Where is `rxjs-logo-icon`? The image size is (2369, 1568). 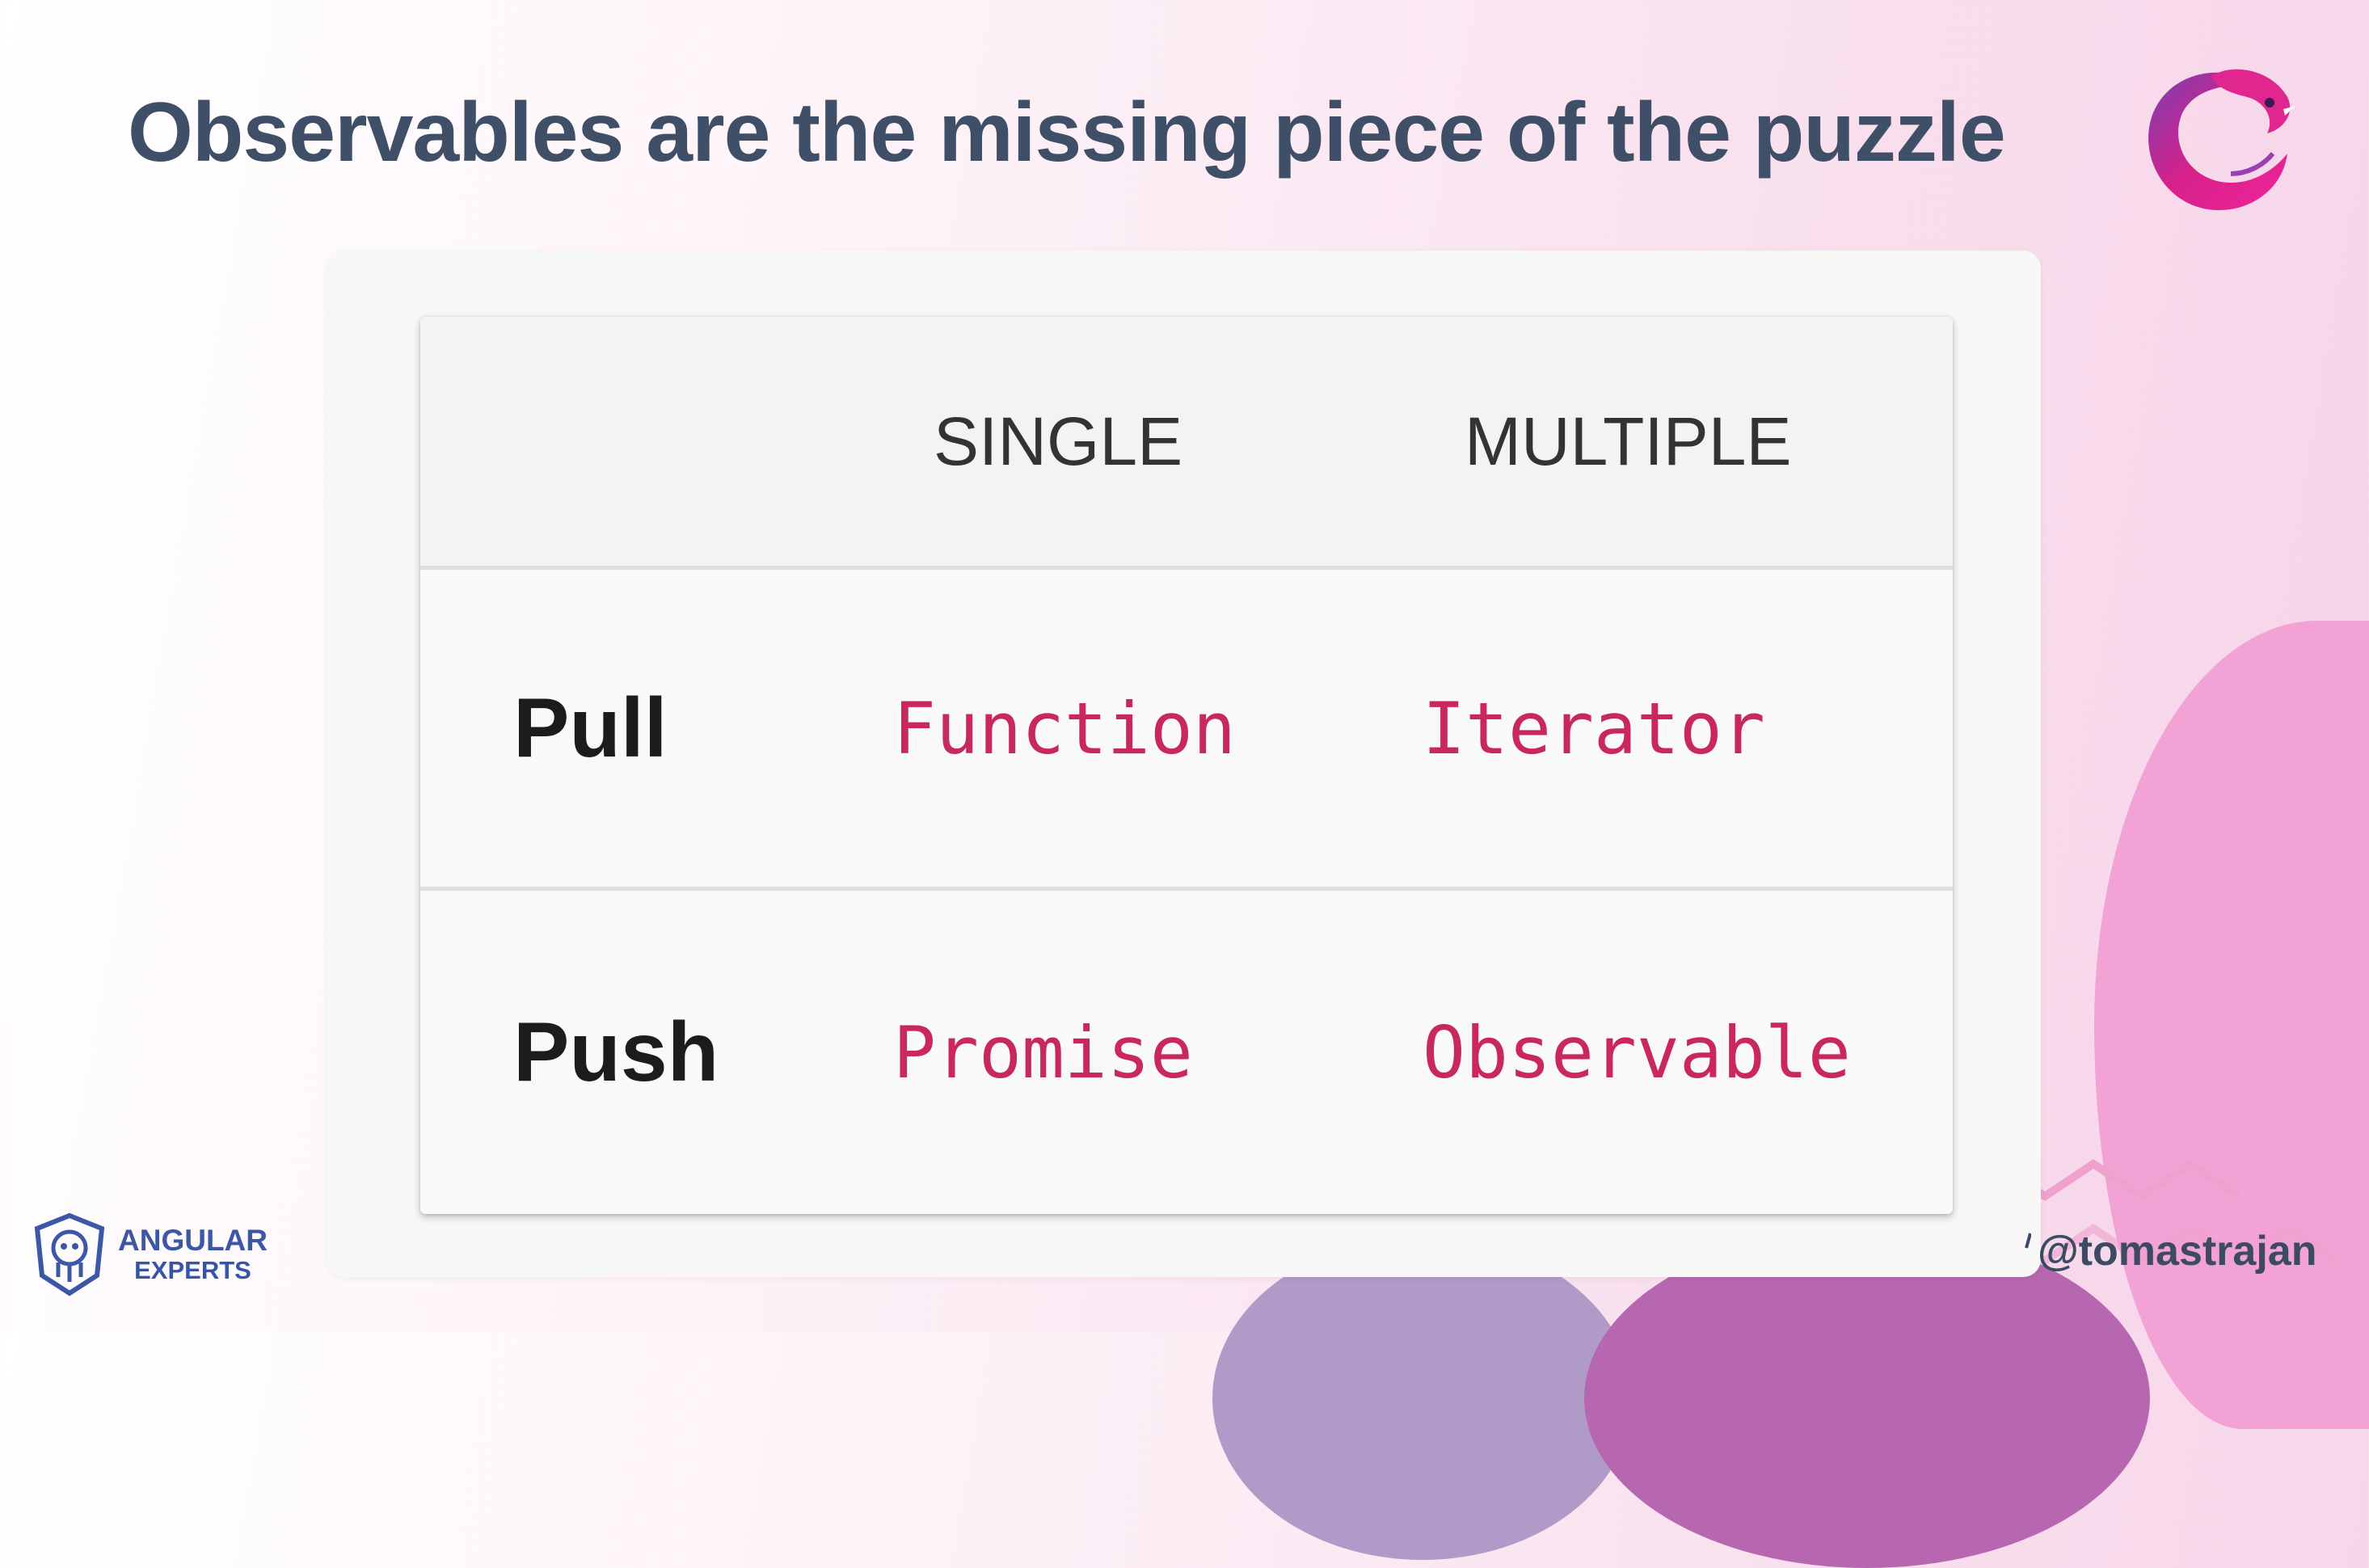 rxjs-logo-icon is located at coordinates (2222, 139).